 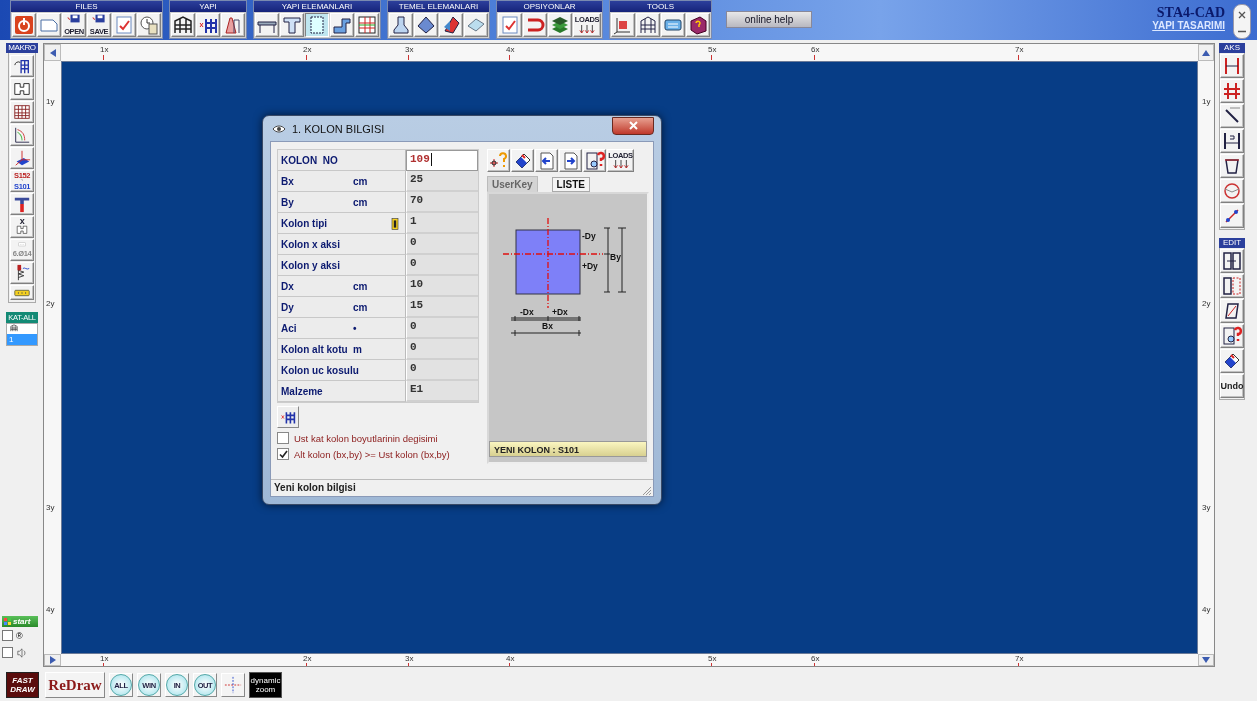 What do you see at coordinates (623, 25) in the screenshot?
I see `axes-icon` at bounding box center [623, 25].